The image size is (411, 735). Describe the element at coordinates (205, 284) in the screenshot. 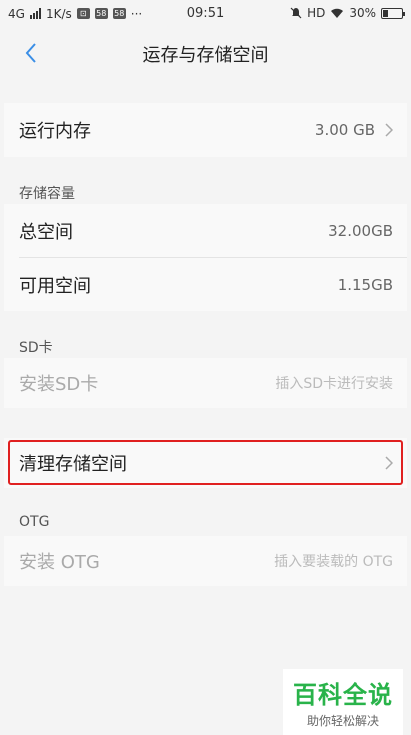

I see `available-space-row: 可用空间 1.15GB` at that location.